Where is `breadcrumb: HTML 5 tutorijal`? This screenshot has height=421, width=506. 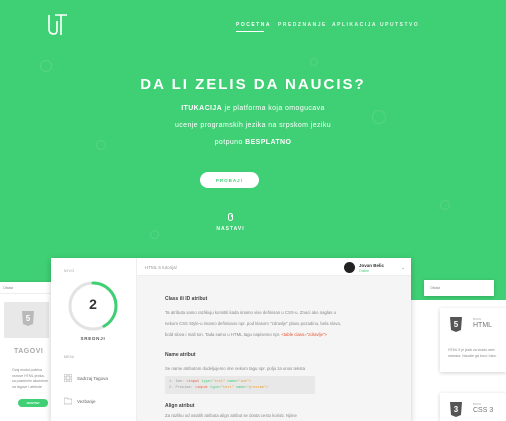
breadcrumb: HTML 5 tutorijal is located at coordinates (161, 267).